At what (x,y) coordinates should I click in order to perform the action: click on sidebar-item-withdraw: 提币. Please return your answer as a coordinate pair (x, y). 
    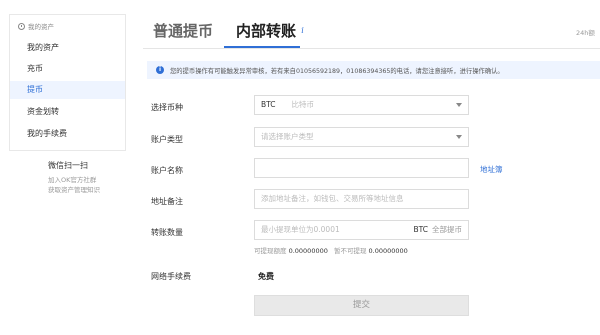
    Looking at the image, I should click on (67, 90).